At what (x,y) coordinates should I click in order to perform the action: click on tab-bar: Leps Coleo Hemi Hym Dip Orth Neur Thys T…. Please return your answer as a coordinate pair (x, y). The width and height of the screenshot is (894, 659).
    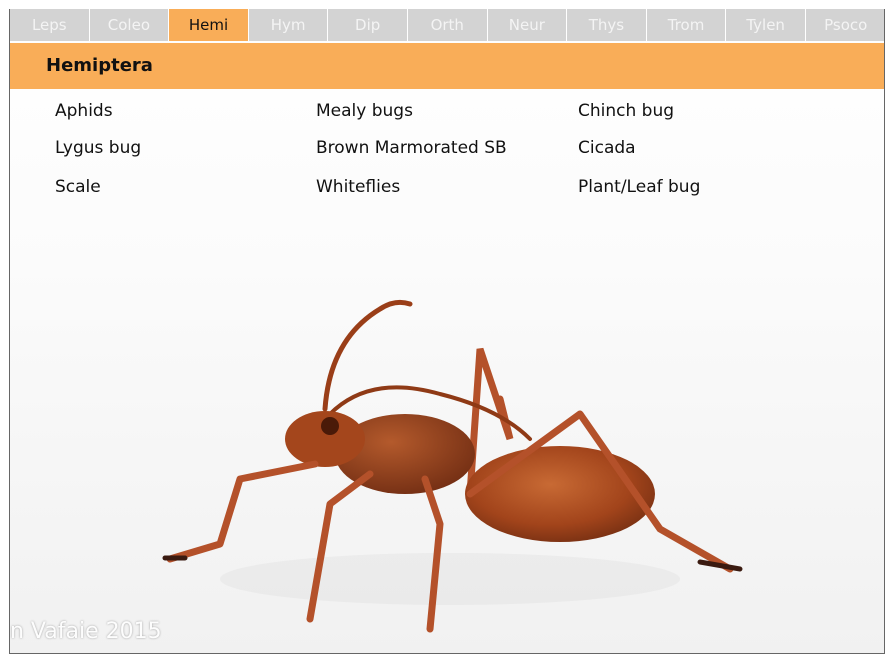
    Looking at the image, I should click on (447, 25).